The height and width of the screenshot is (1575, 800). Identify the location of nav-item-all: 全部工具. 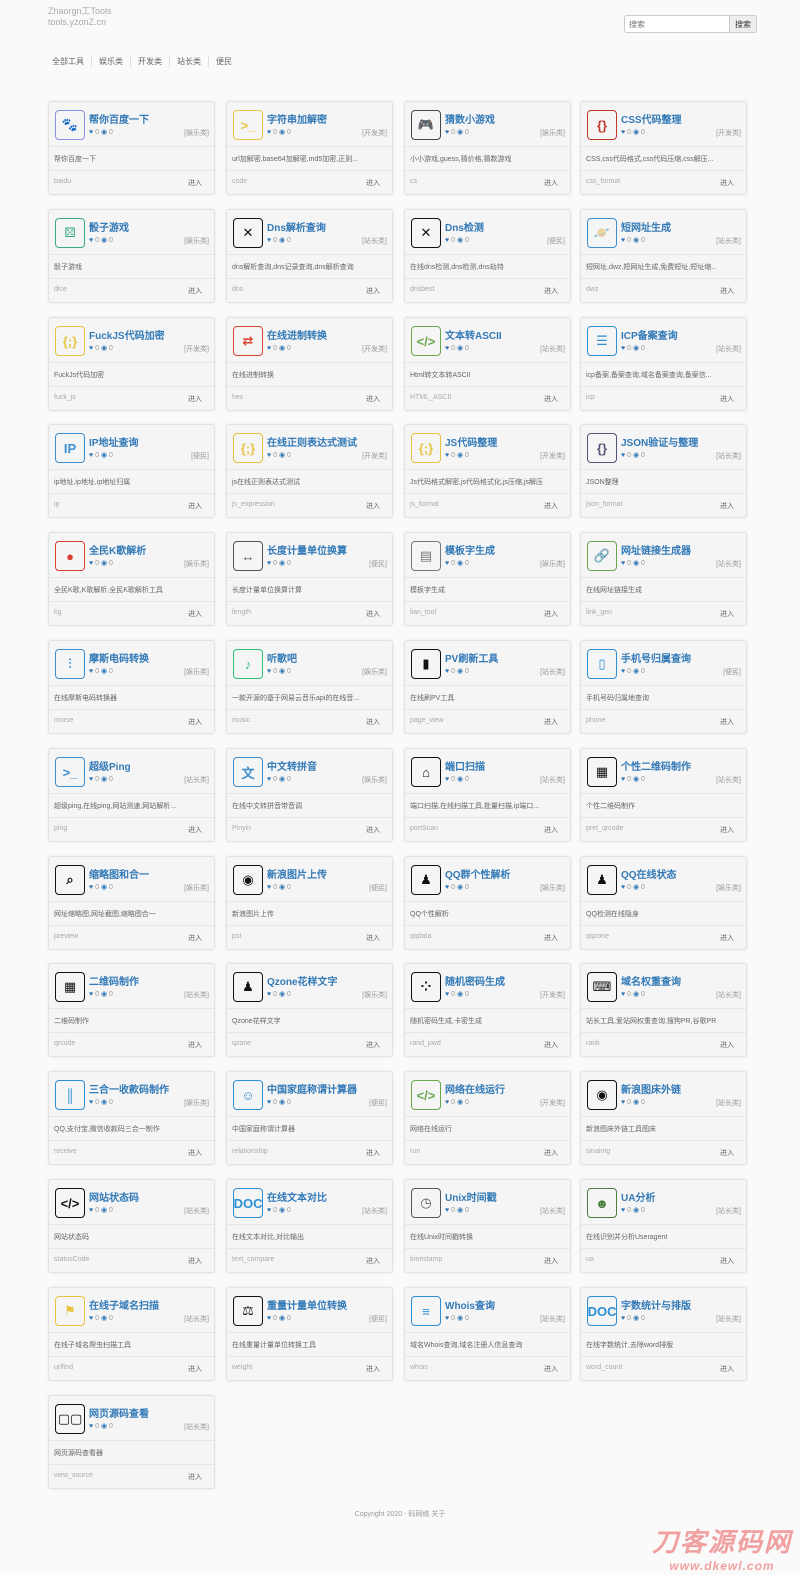
(70, 61).